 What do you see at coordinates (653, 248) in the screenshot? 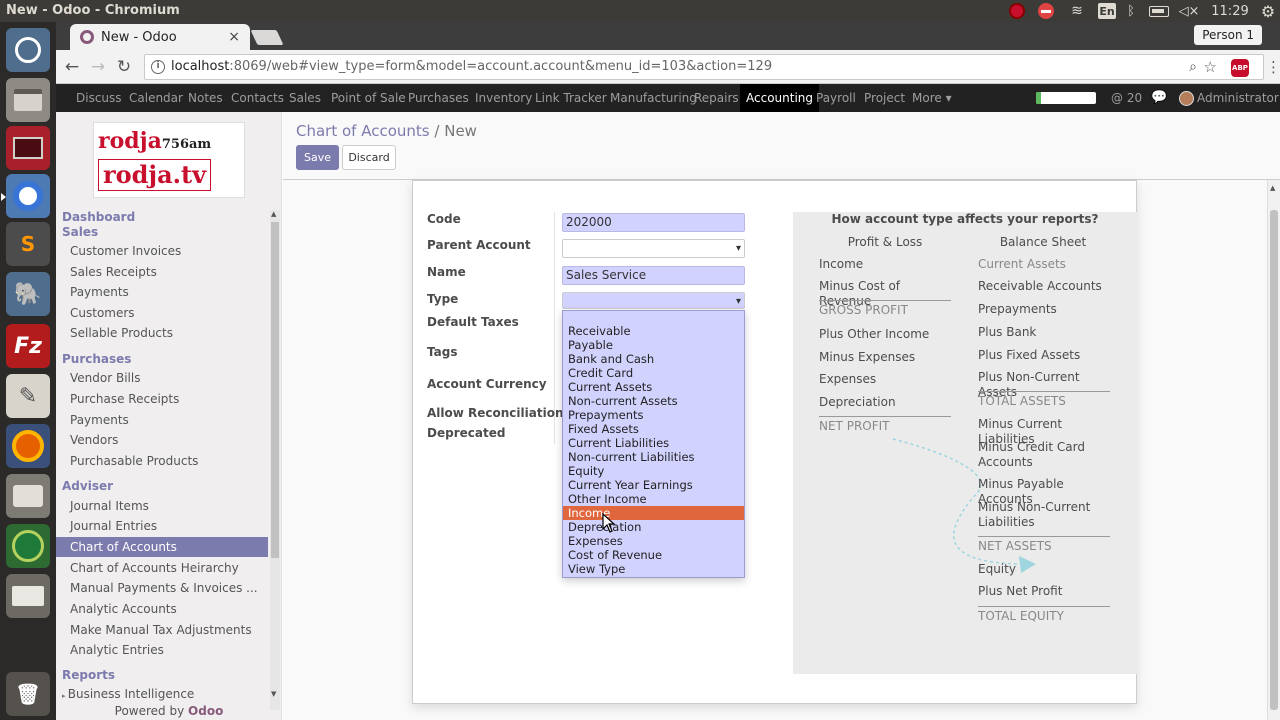
I see `parent-account-select` at bounding box center [653, 248].